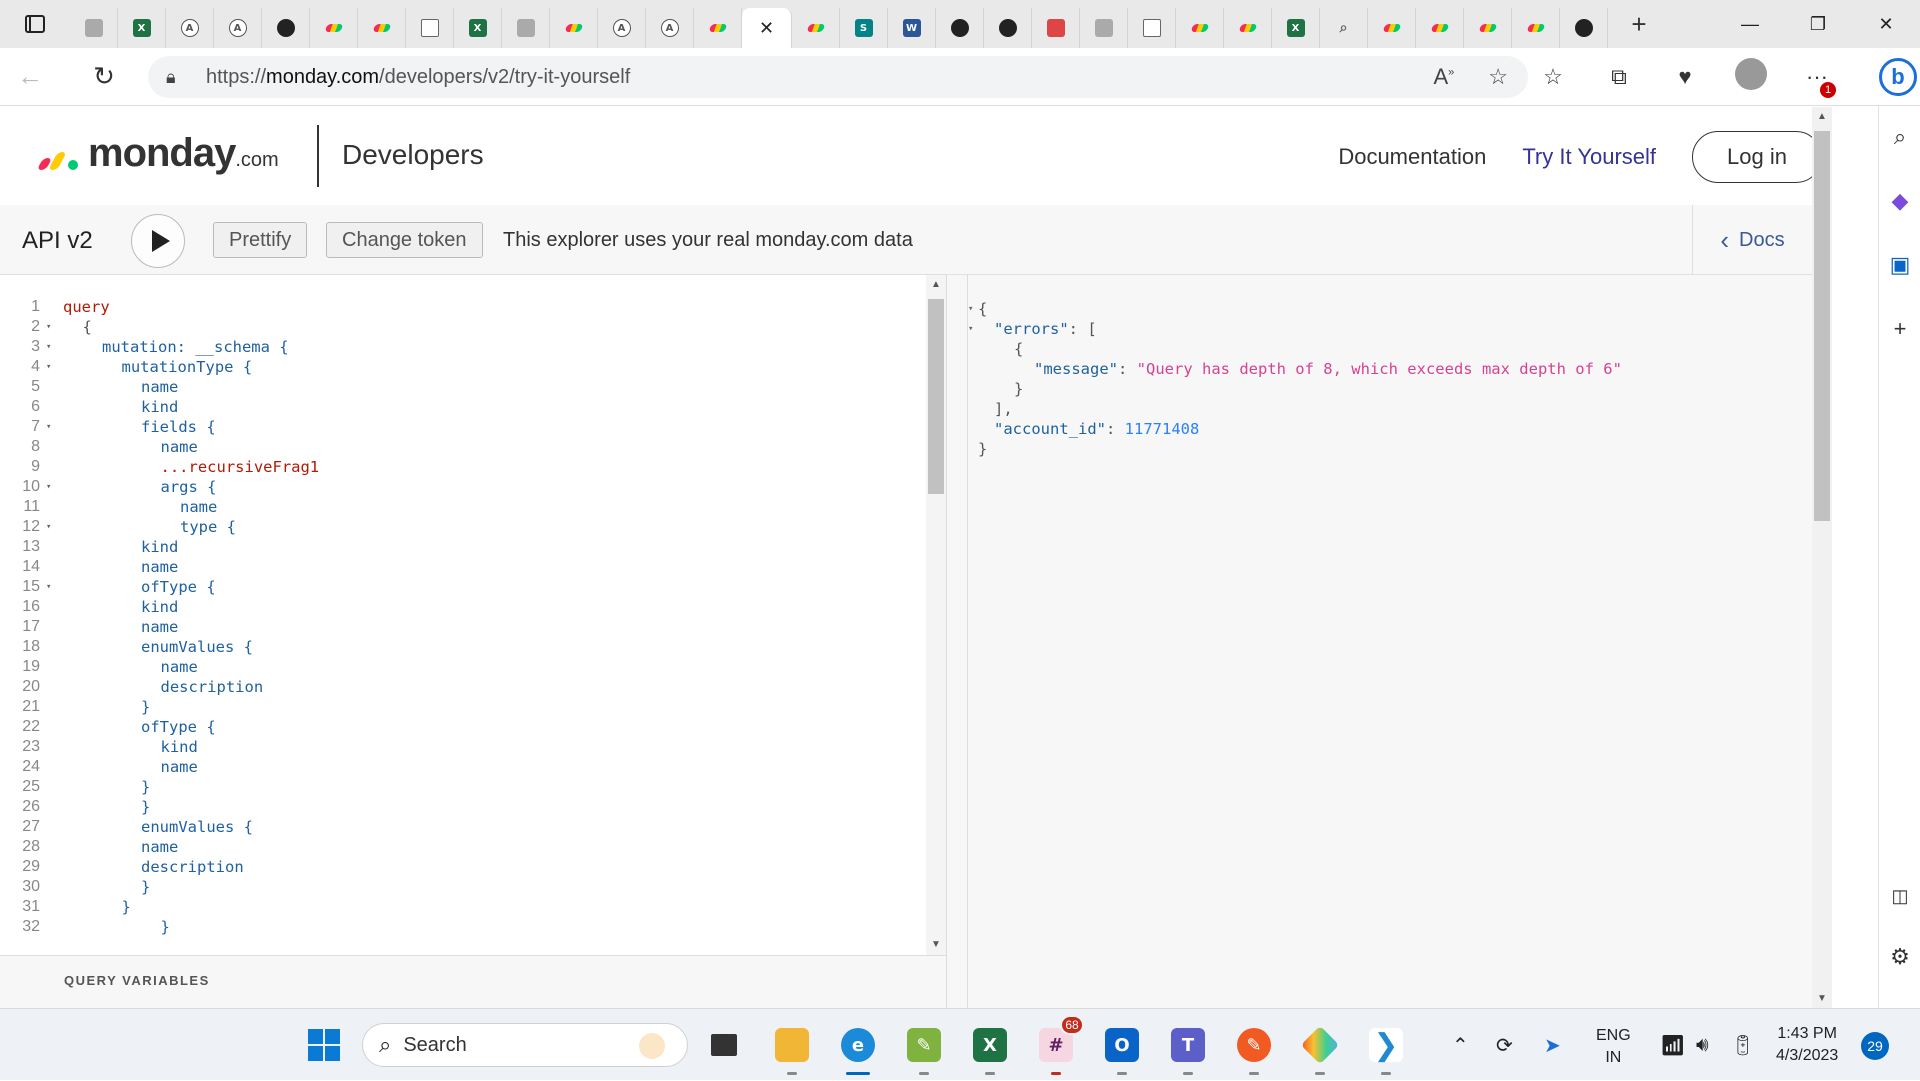 The width and height of the screenshot is (1920, 1081). What do you see at coordinates (404, 240) in the screenshot?
I see `change-token-button: Change token` at bounding box center [404, 240].